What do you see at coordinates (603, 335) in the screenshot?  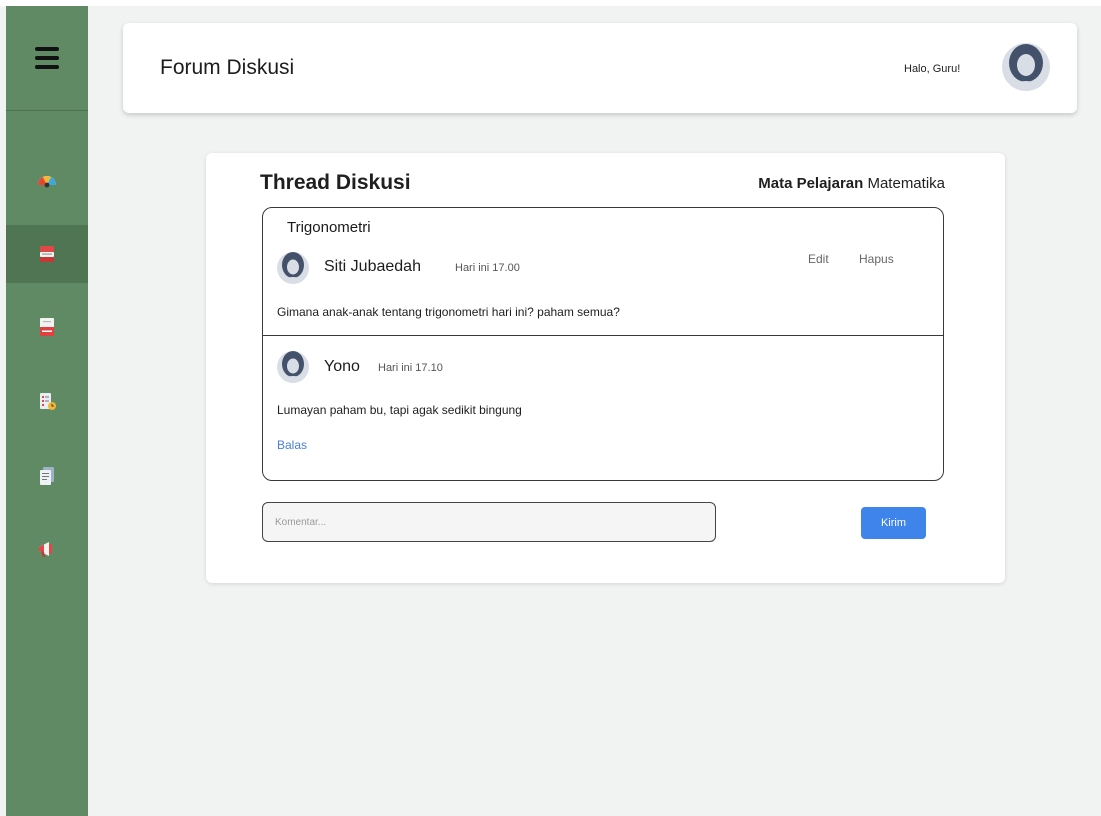 I see `post-divider` at bounding box center [603, 335].